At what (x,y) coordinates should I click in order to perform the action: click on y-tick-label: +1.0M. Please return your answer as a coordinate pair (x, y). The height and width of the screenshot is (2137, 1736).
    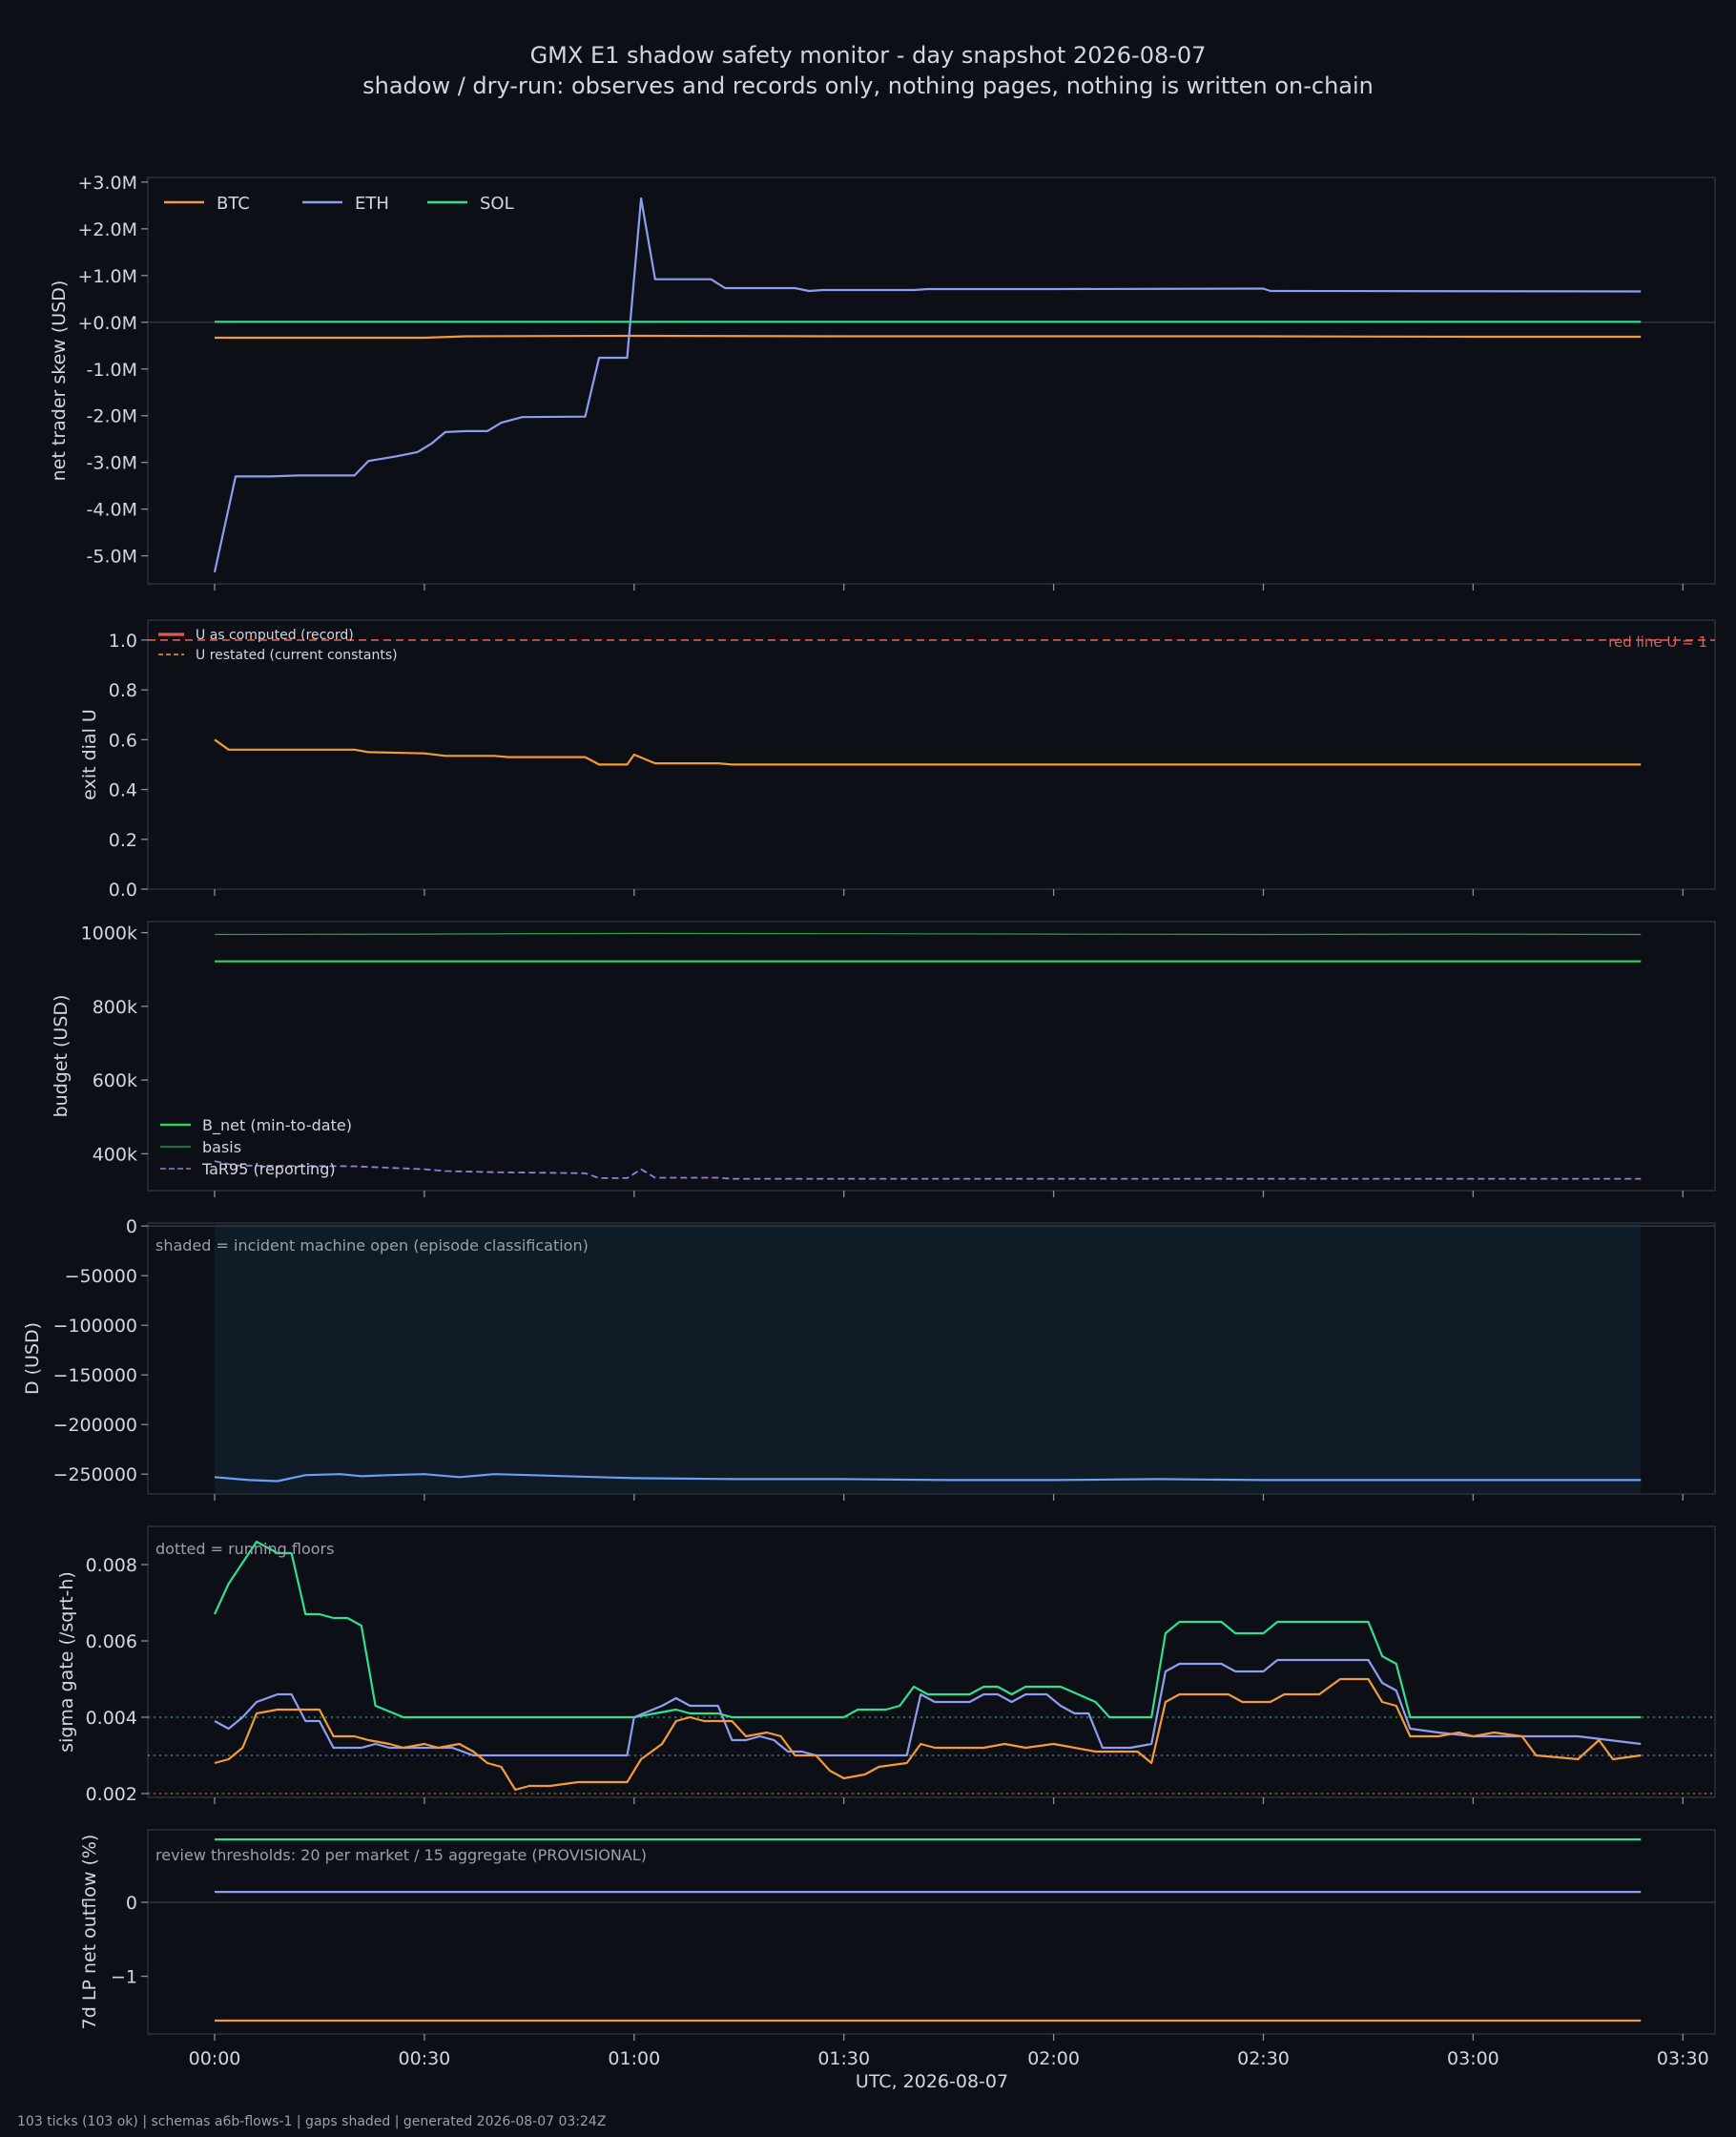
    Looking at the image, I should click on (107, 276).